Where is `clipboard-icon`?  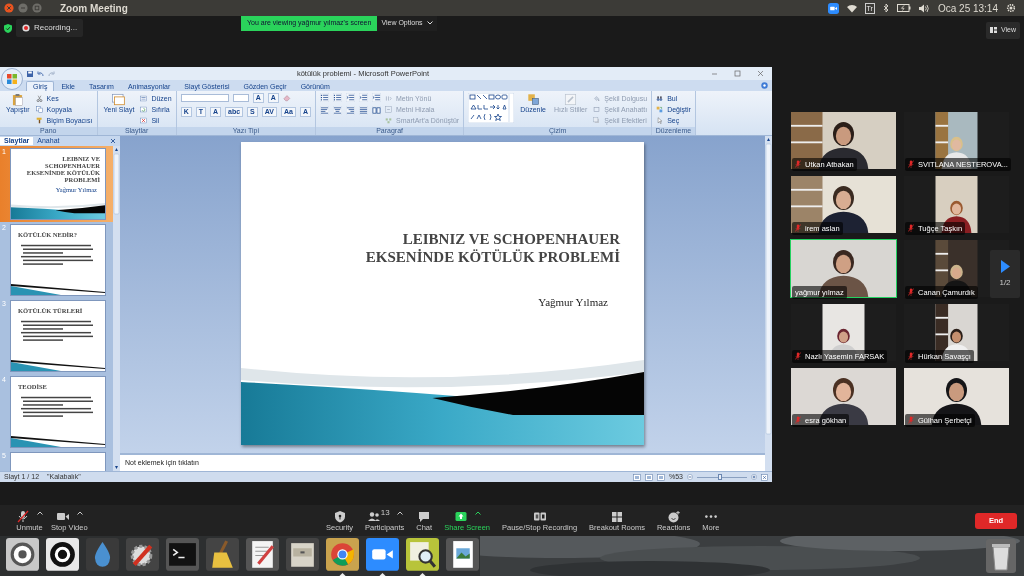
clipboard-icon is located at coordinates (18, 99).